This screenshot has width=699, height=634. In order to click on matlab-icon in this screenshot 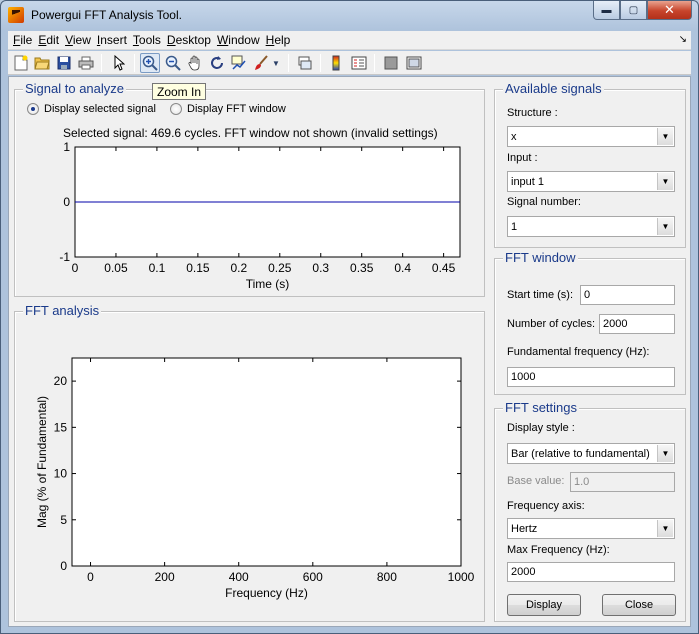, I will do `click(16, 15)`.